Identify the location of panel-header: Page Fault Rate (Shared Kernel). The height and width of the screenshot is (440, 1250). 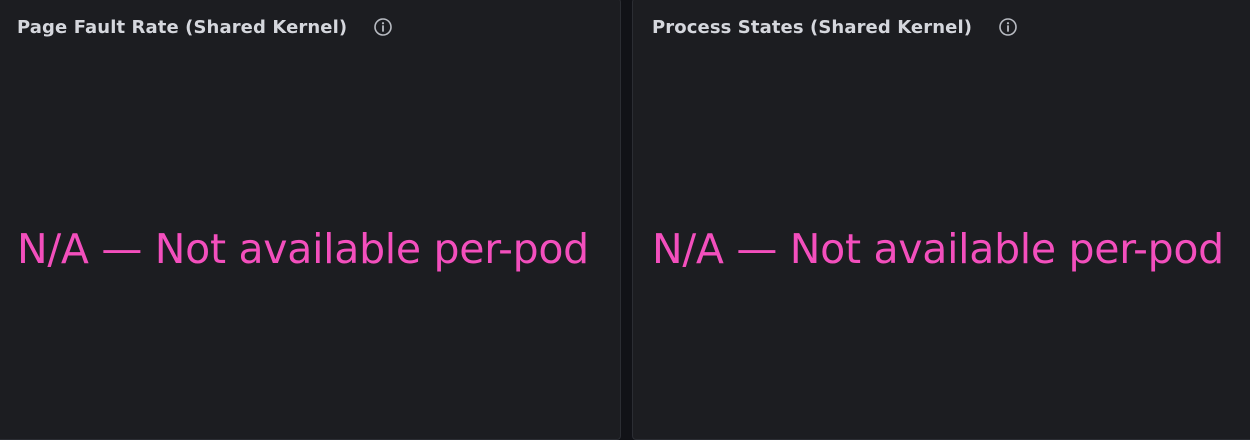
(308, 27).